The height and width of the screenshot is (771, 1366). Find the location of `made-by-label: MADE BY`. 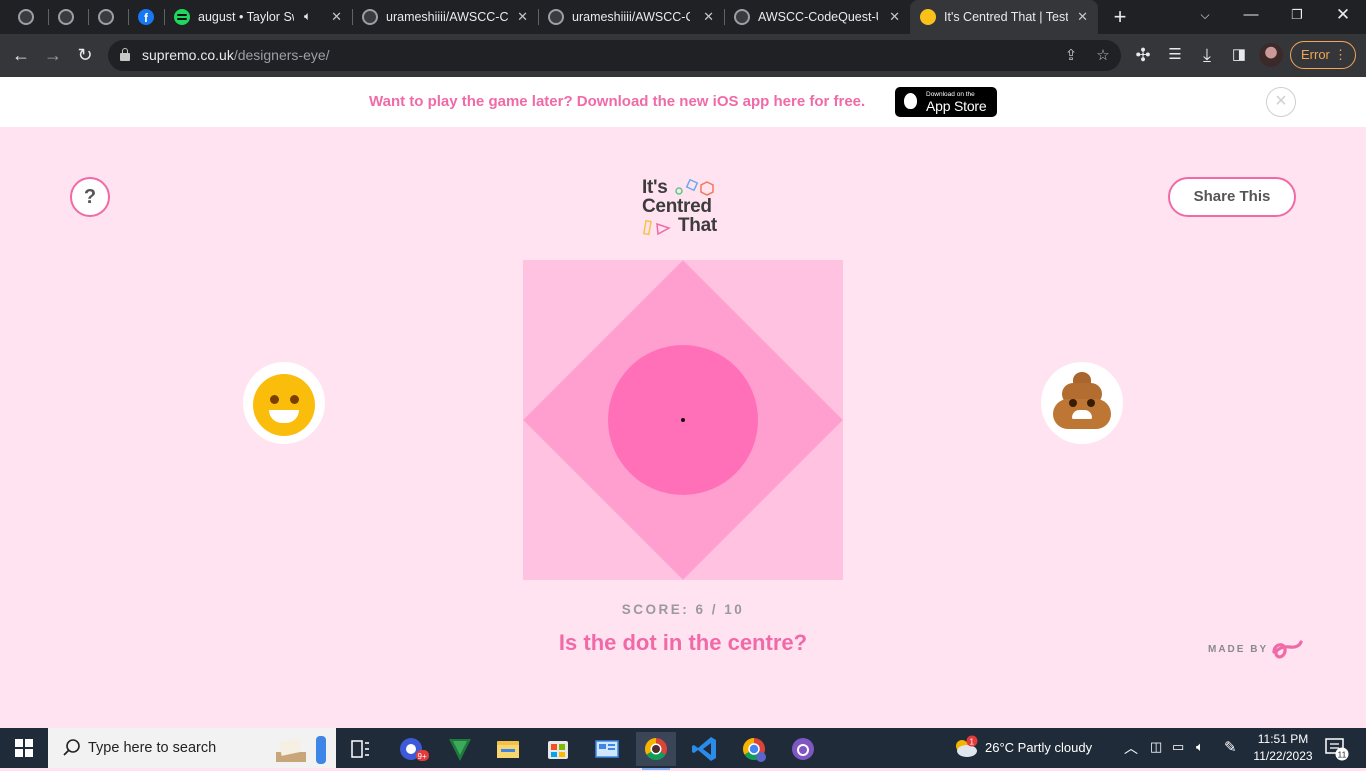

made-by-label: MADE BY is located at coordinates (1238, 649).